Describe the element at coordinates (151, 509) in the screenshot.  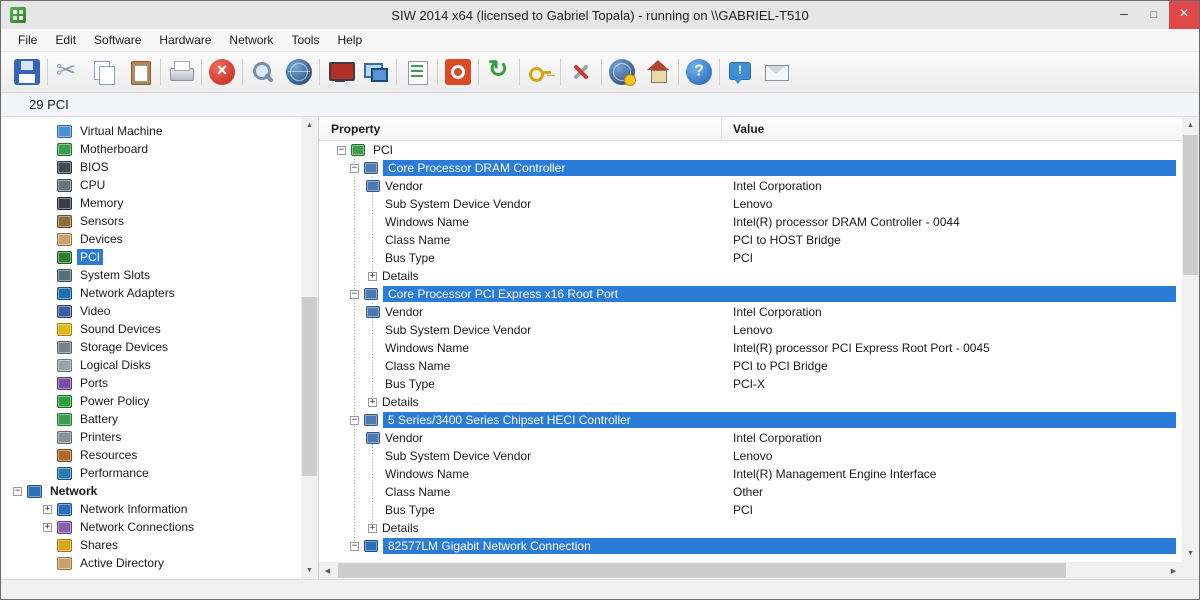
I see `sidebar-item-network-information: + Network Information` at that location.